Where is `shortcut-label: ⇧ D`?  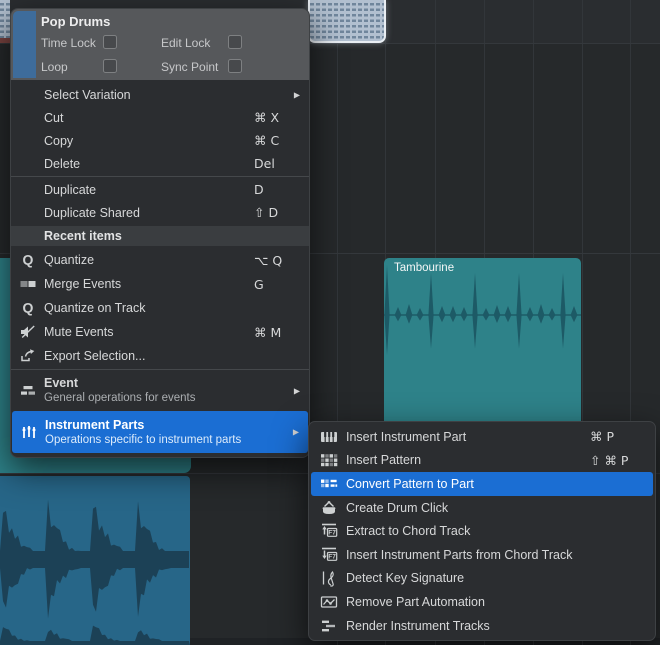
shortcut-label: ⇧ D is located at coordinates (266, 212).